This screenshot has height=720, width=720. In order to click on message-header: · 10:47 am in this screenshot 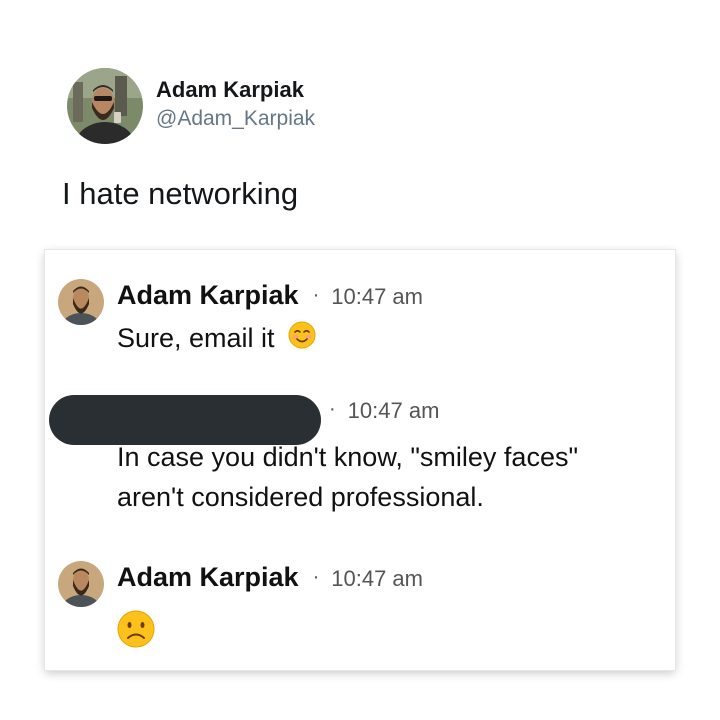, I will do `click(377, 411)`.